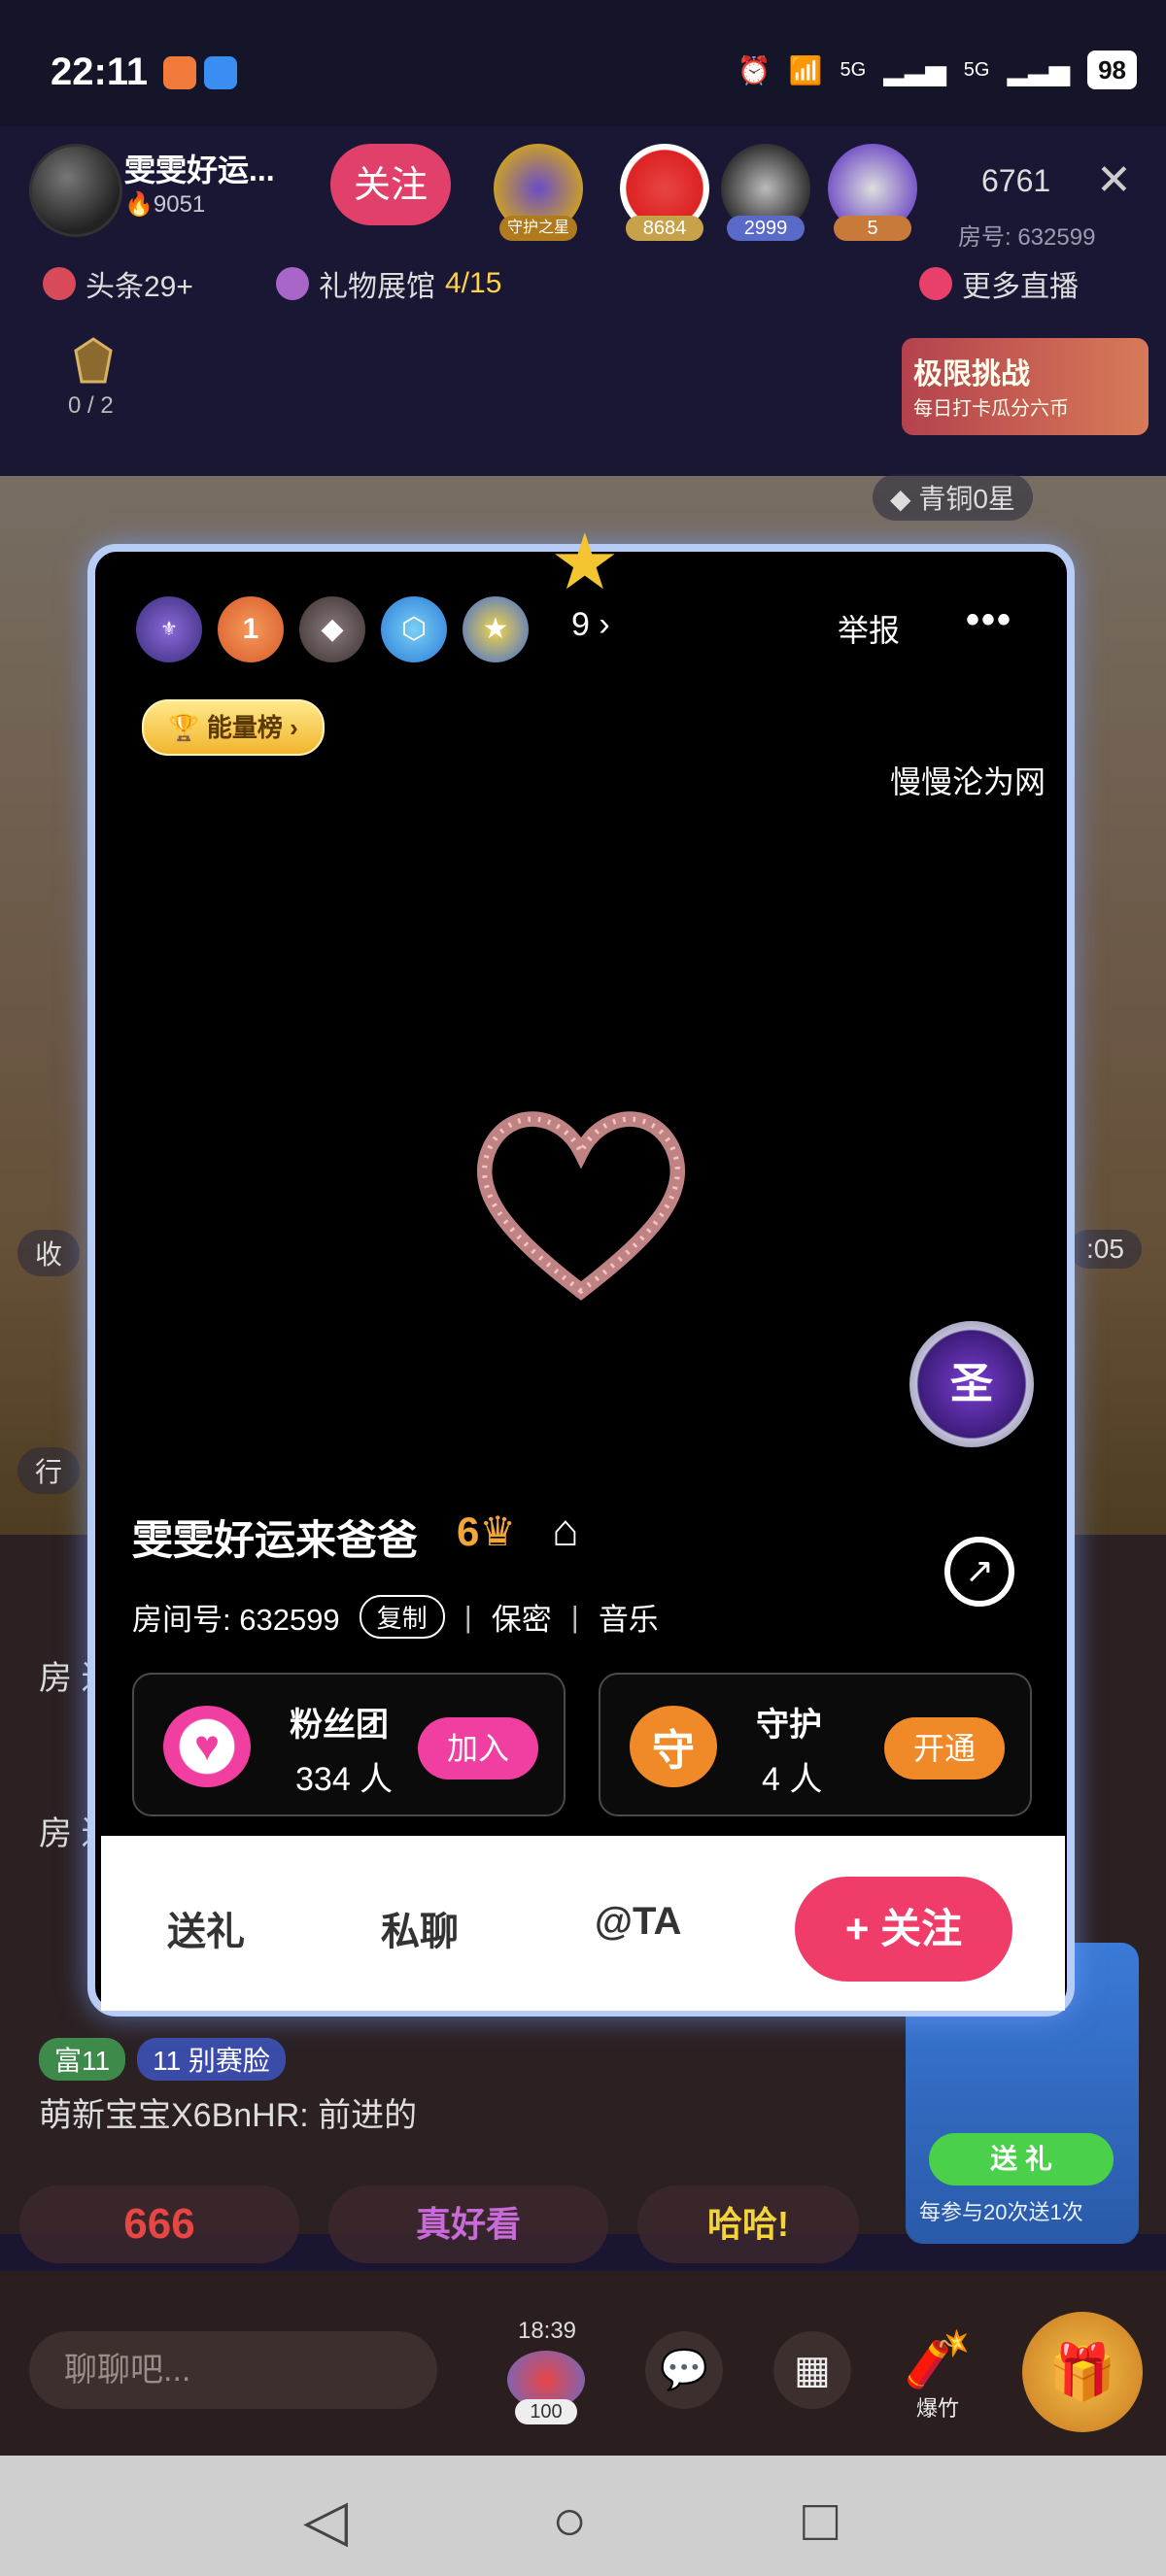 The image size is (1166, 2576). I want to click on right-pill: :05, so click(1105, 1249).